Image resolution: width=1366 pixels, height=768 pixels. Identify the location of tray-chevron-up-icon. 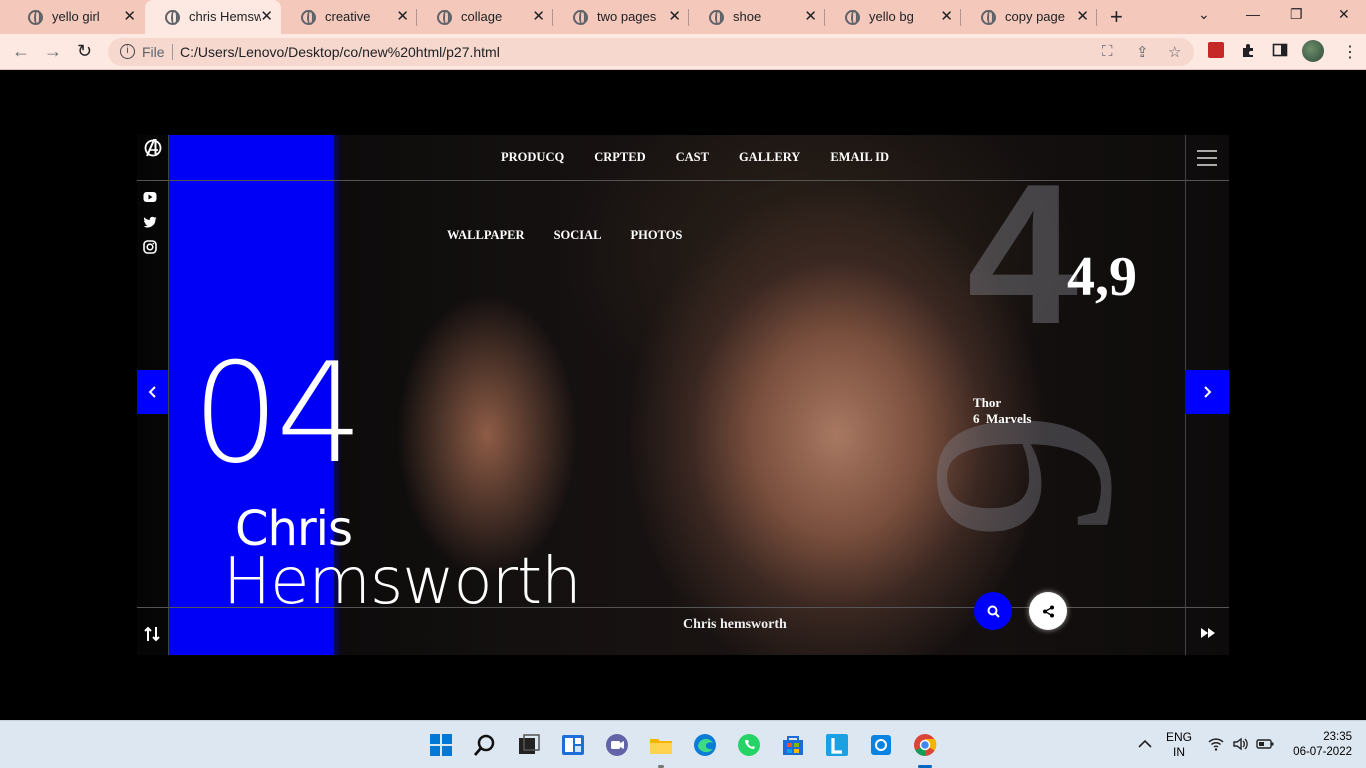
(1145, 744).